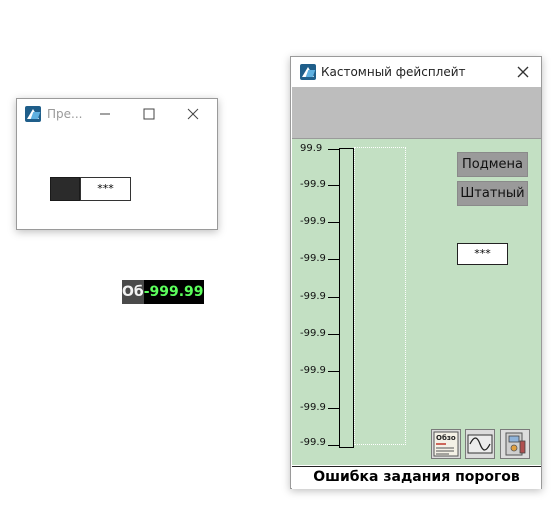 This screenshot has height=507, width=551. Describe the element at coordinates (105, 189) in the screenshot. I see `small-window-value-field: ***` at that location.